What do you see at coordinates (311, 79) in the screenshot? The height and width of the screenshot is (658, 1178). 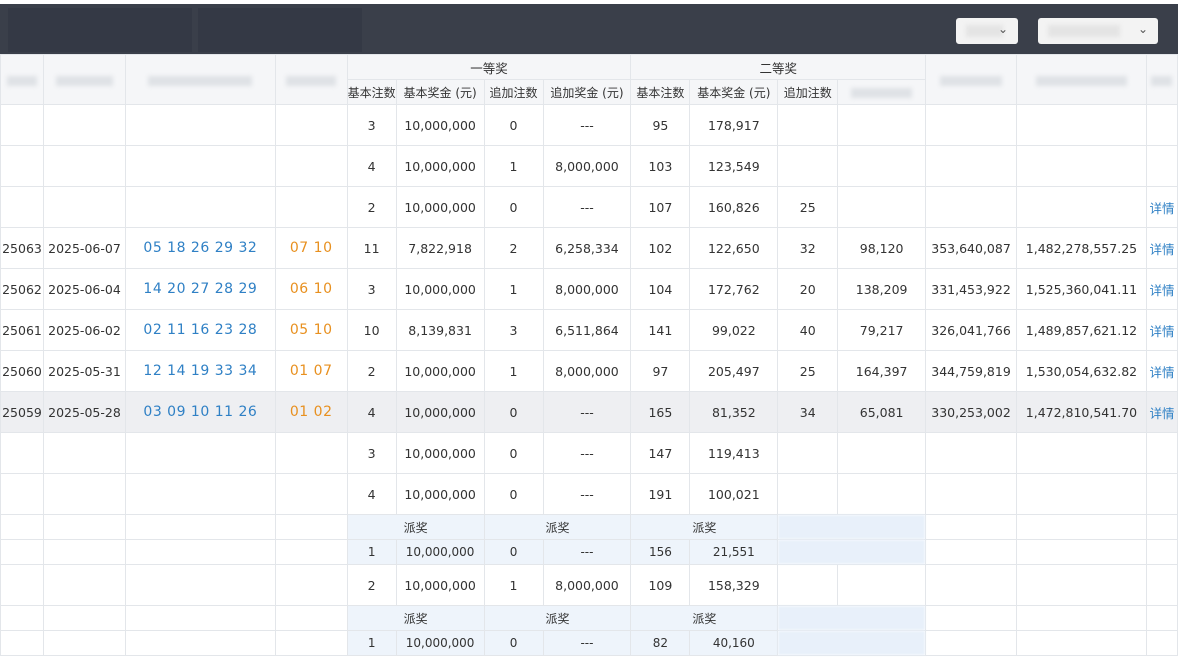 I see `col-back-header` at bounding box center [311, 79].